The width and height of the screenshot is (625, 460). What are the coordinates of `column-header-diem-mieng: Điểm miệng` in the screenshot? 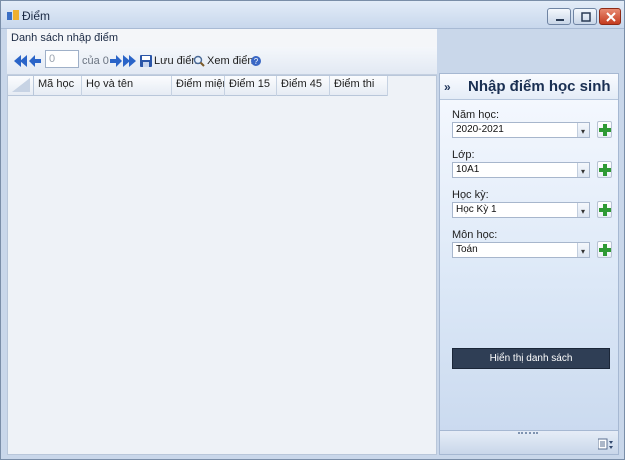 It's located at (198, 86).